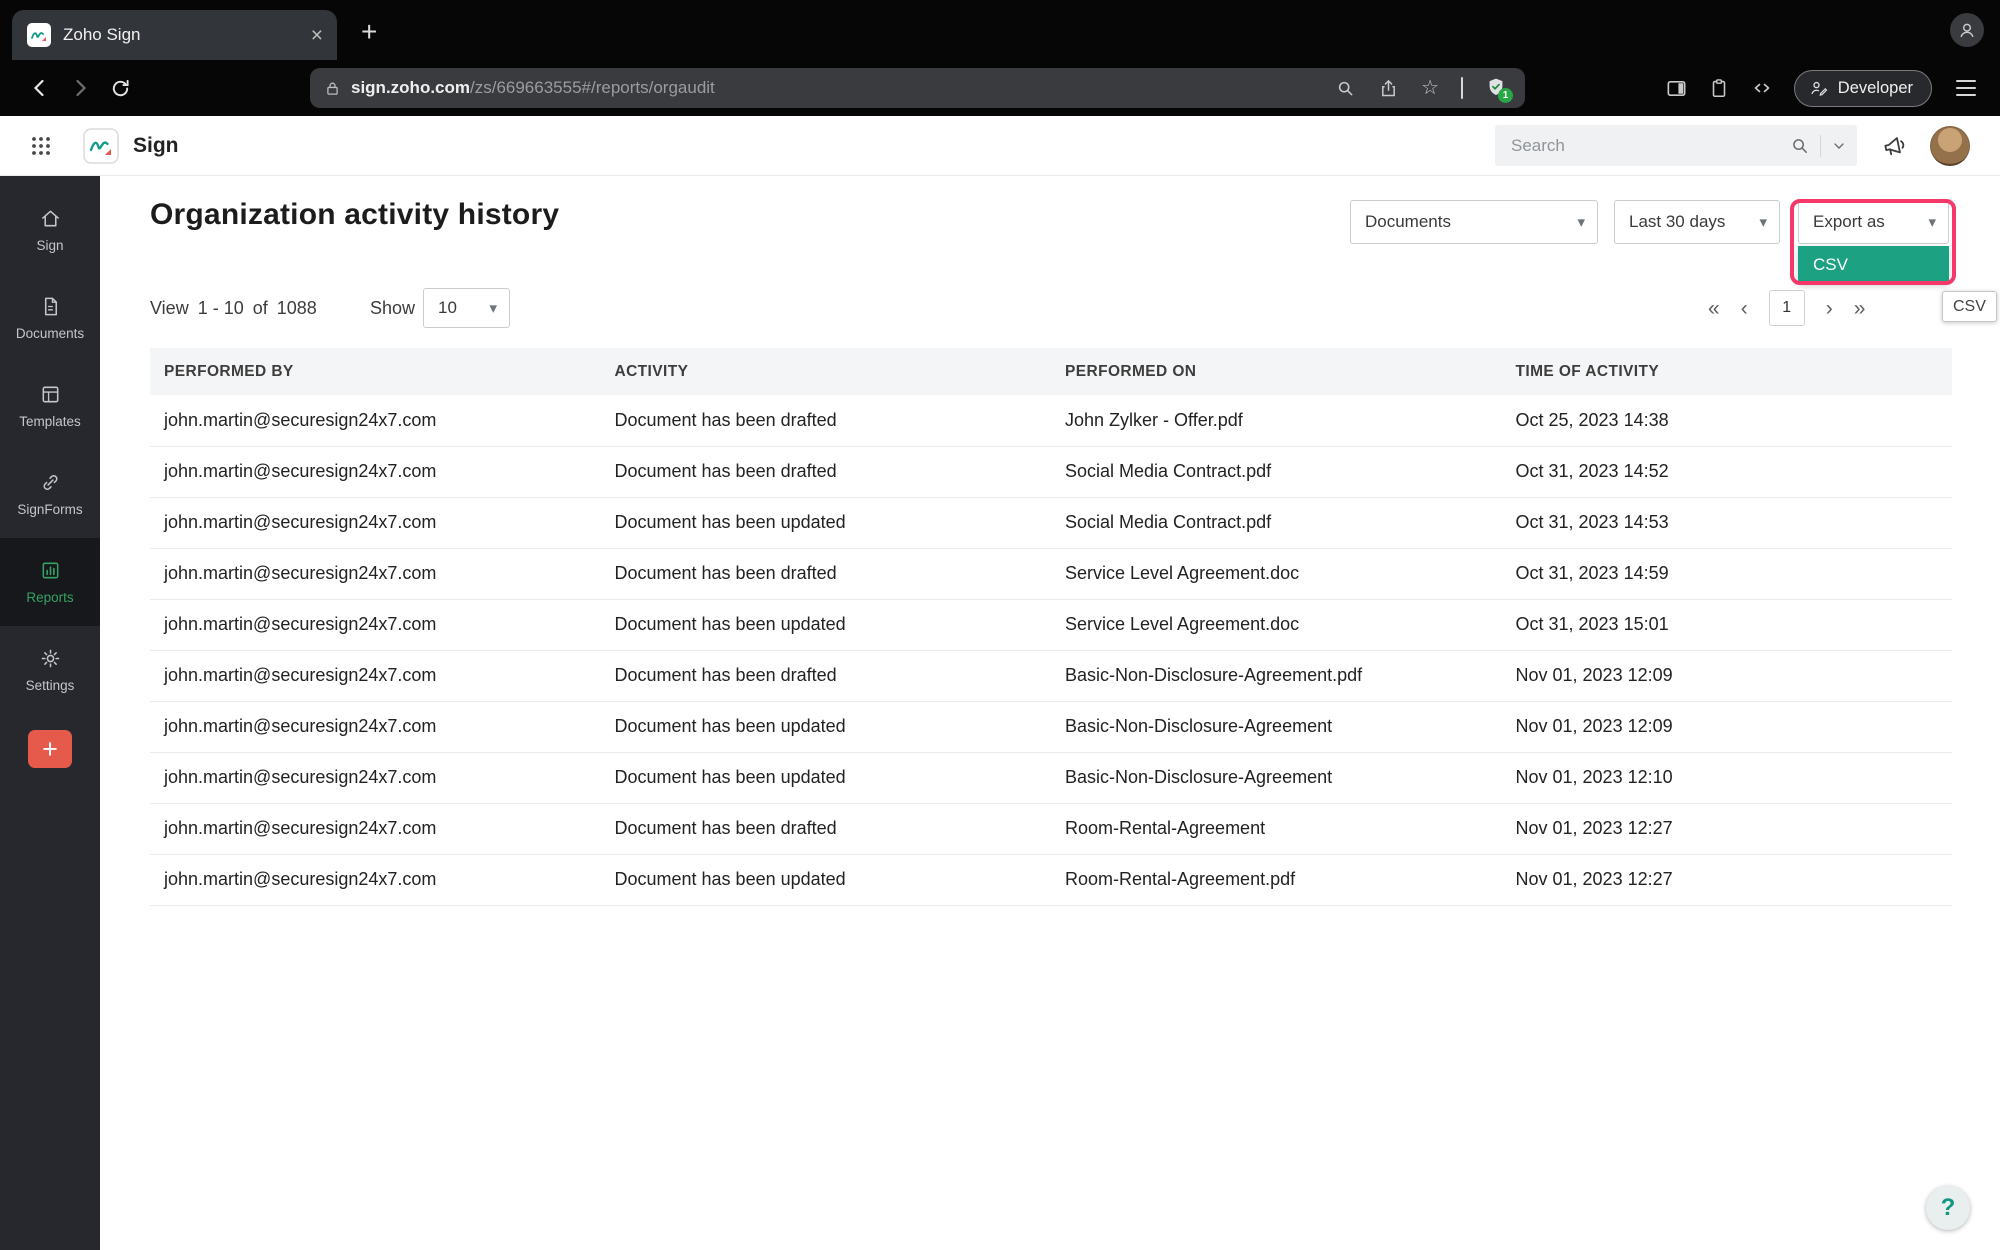 The height and width of the screenshot is (1250, 2000). What do you see at coordinates (1726, 625) in the screenshot?
I see `cell-time: Oct 31, 2023 15:01` at bounding box center [1726, 625].